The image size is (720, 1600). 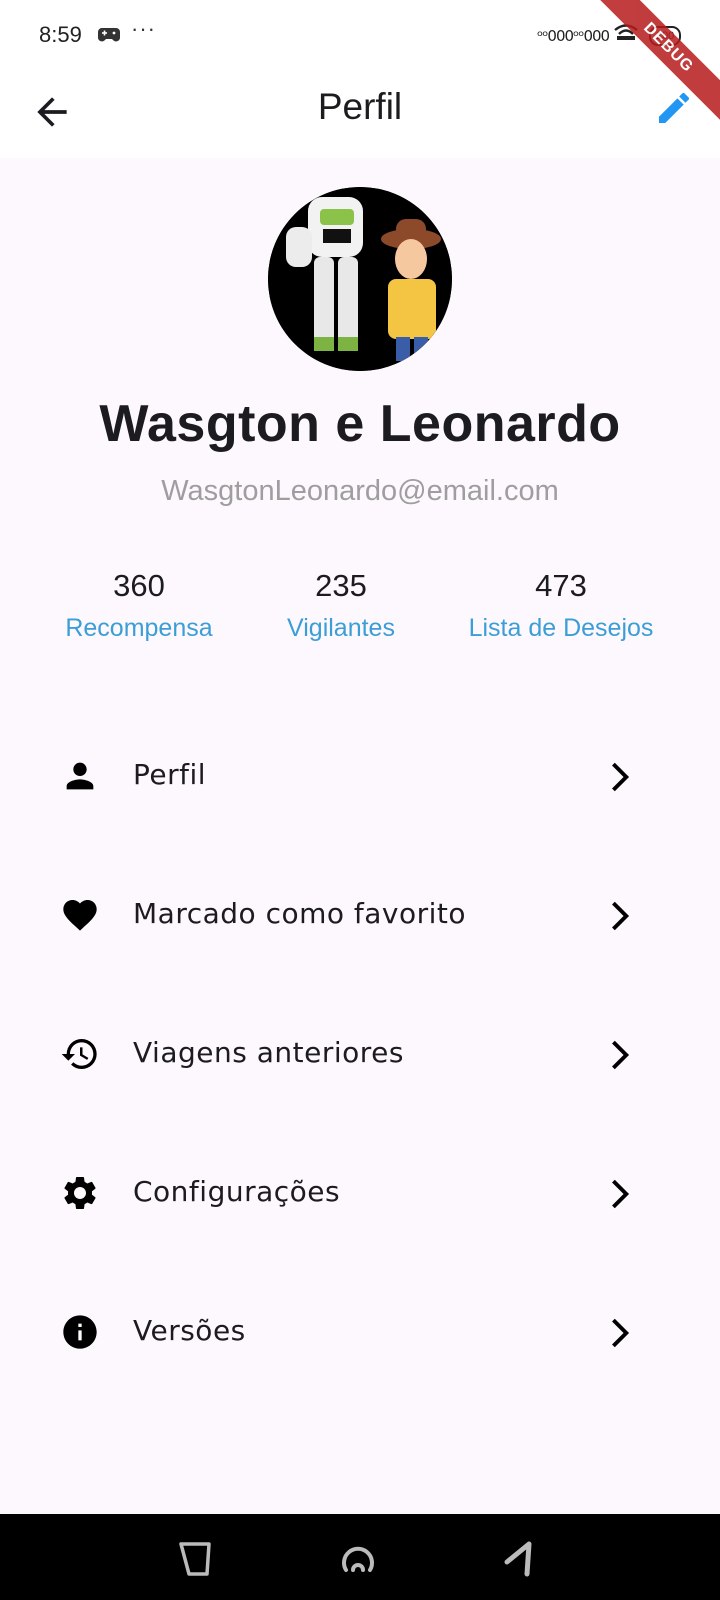 What do you see at coordinates (139, 628) in the screenshot?
I see `stat-label: Recompensa` at bounding box center [139, 628].